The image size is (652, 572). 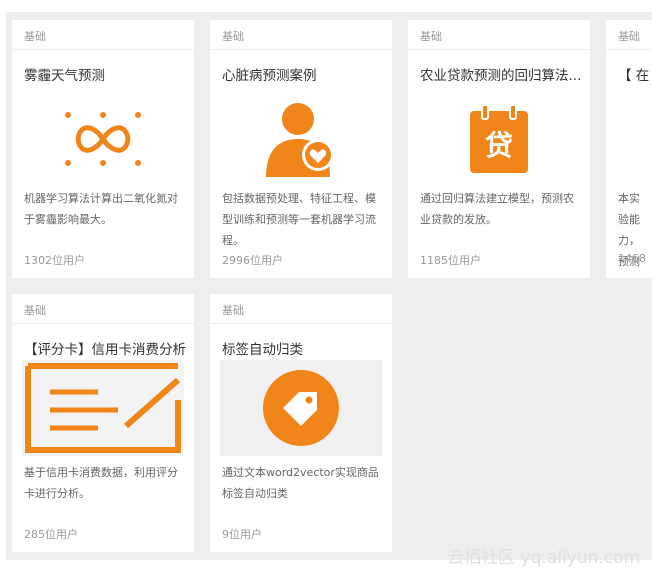 I want to click on card-haze-prediction: 基础 雾霾天气预测 机器学习算法计算出二氧化氮对于雾霾影响最大。 1302位用户, so click(x=103, y=149).